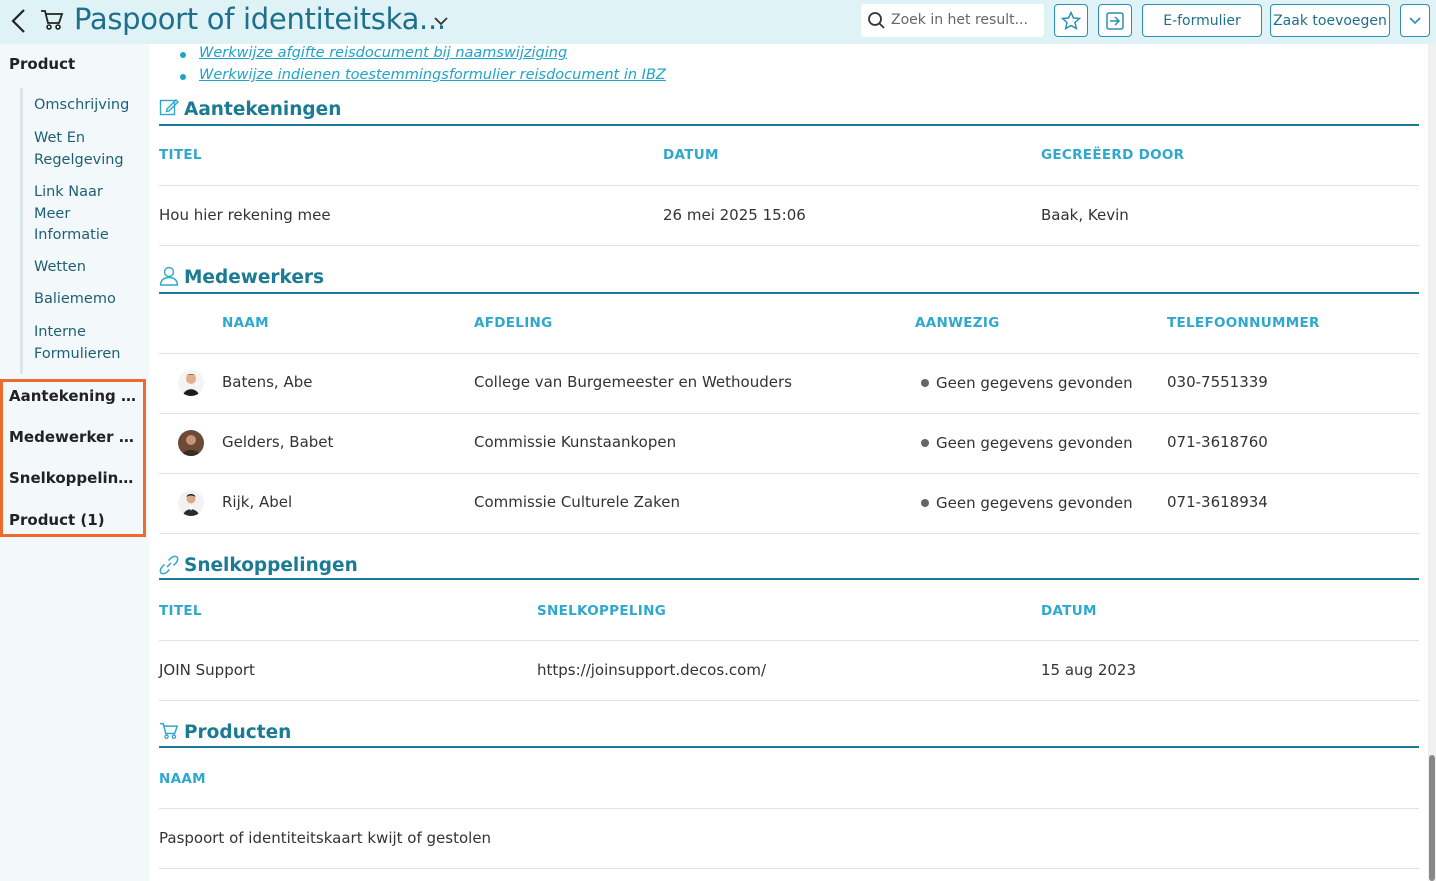  What do you see at coordinates (1085, 215) in the screenshot?
I see `note-created-by: Baak, Kevin` at bounding box center [1085, 215].